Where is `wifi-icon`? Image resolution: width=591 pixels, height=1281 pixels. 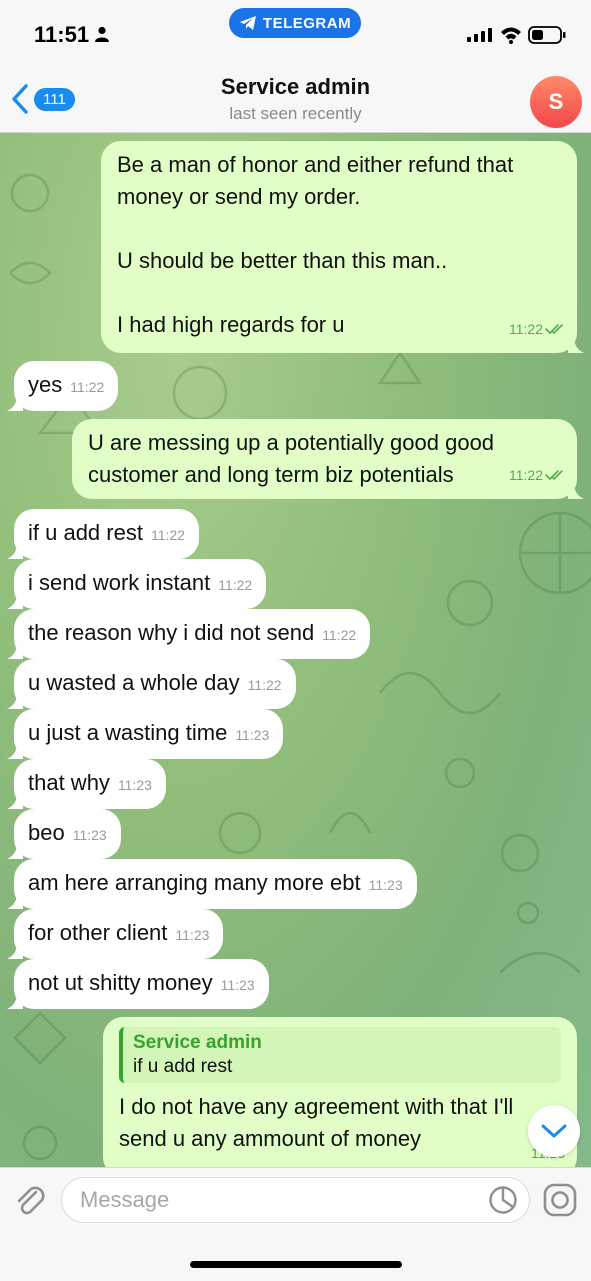 wifi-icon is located at coordinates (511, 35).